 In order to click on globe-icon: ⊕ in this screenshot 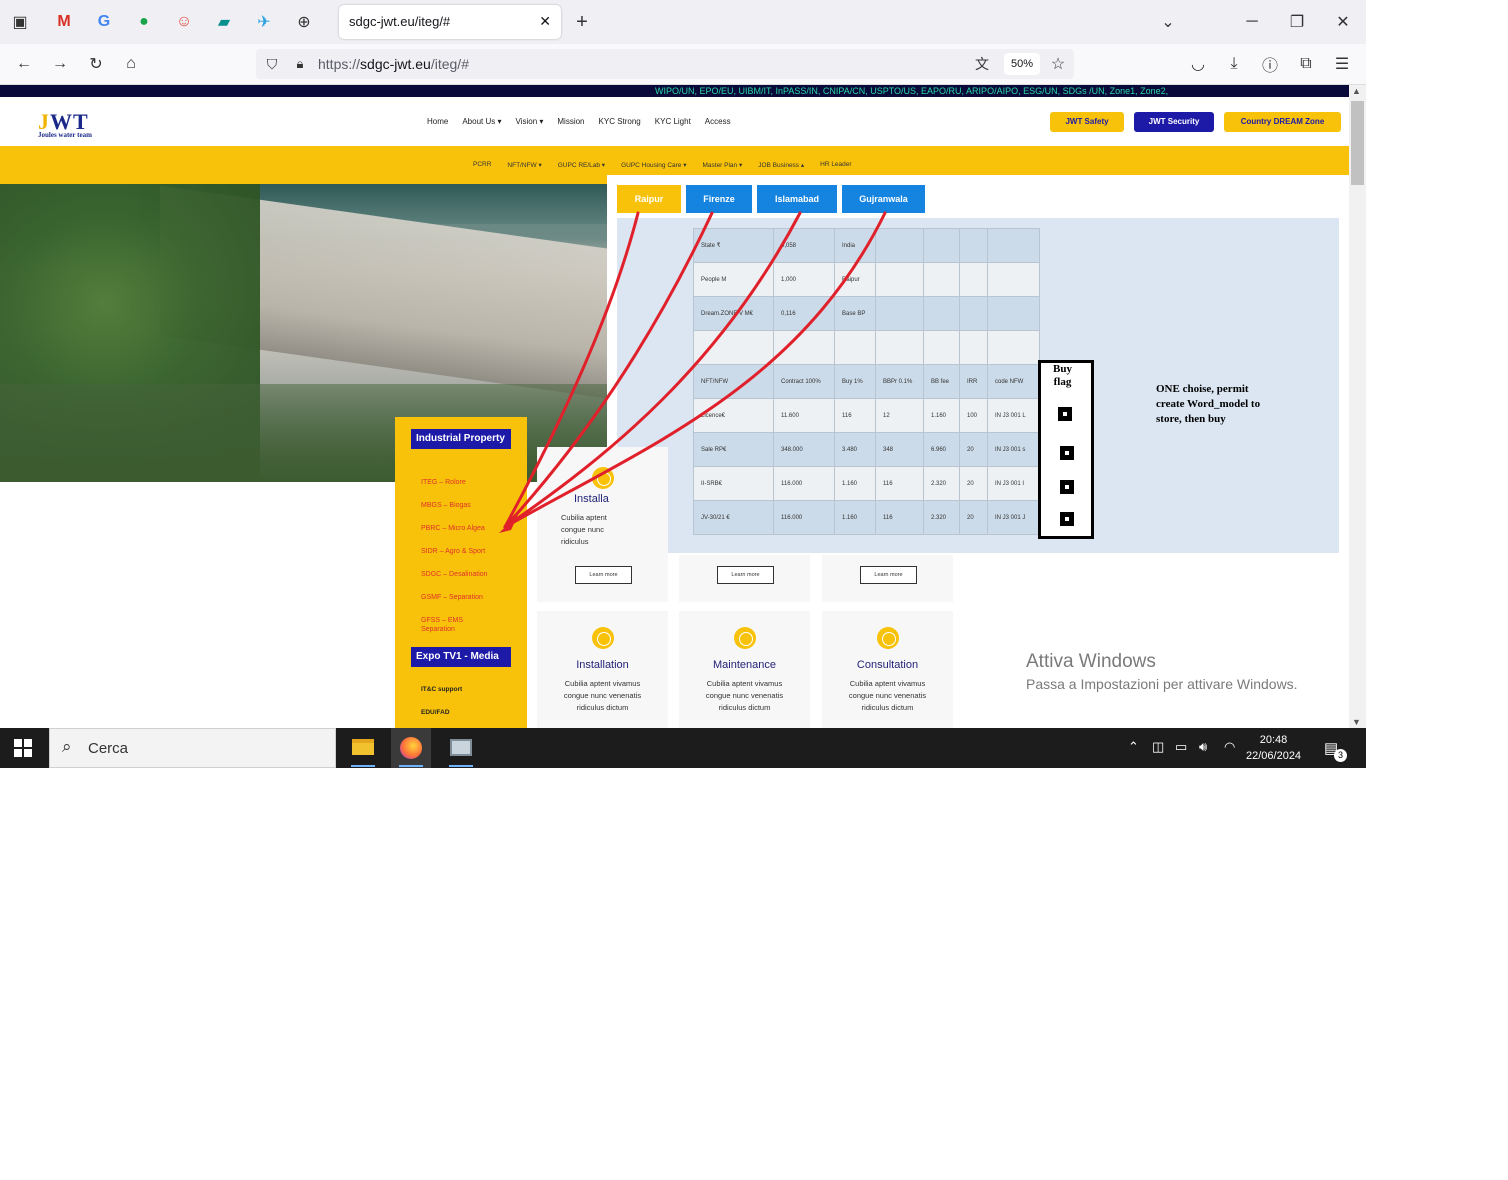, I will do `click(304, 22)`.